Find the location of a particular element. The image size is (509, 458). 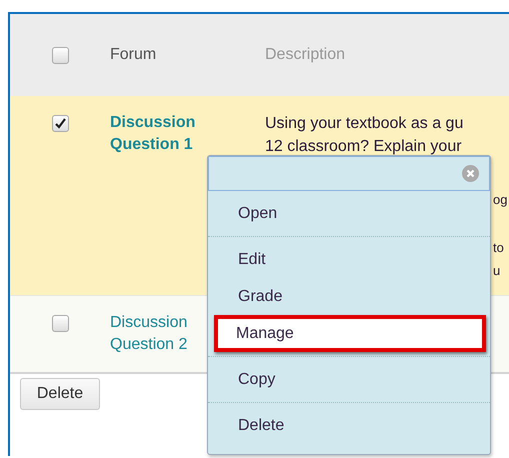

menu-item: Edit is located at coordinates (350, 259).